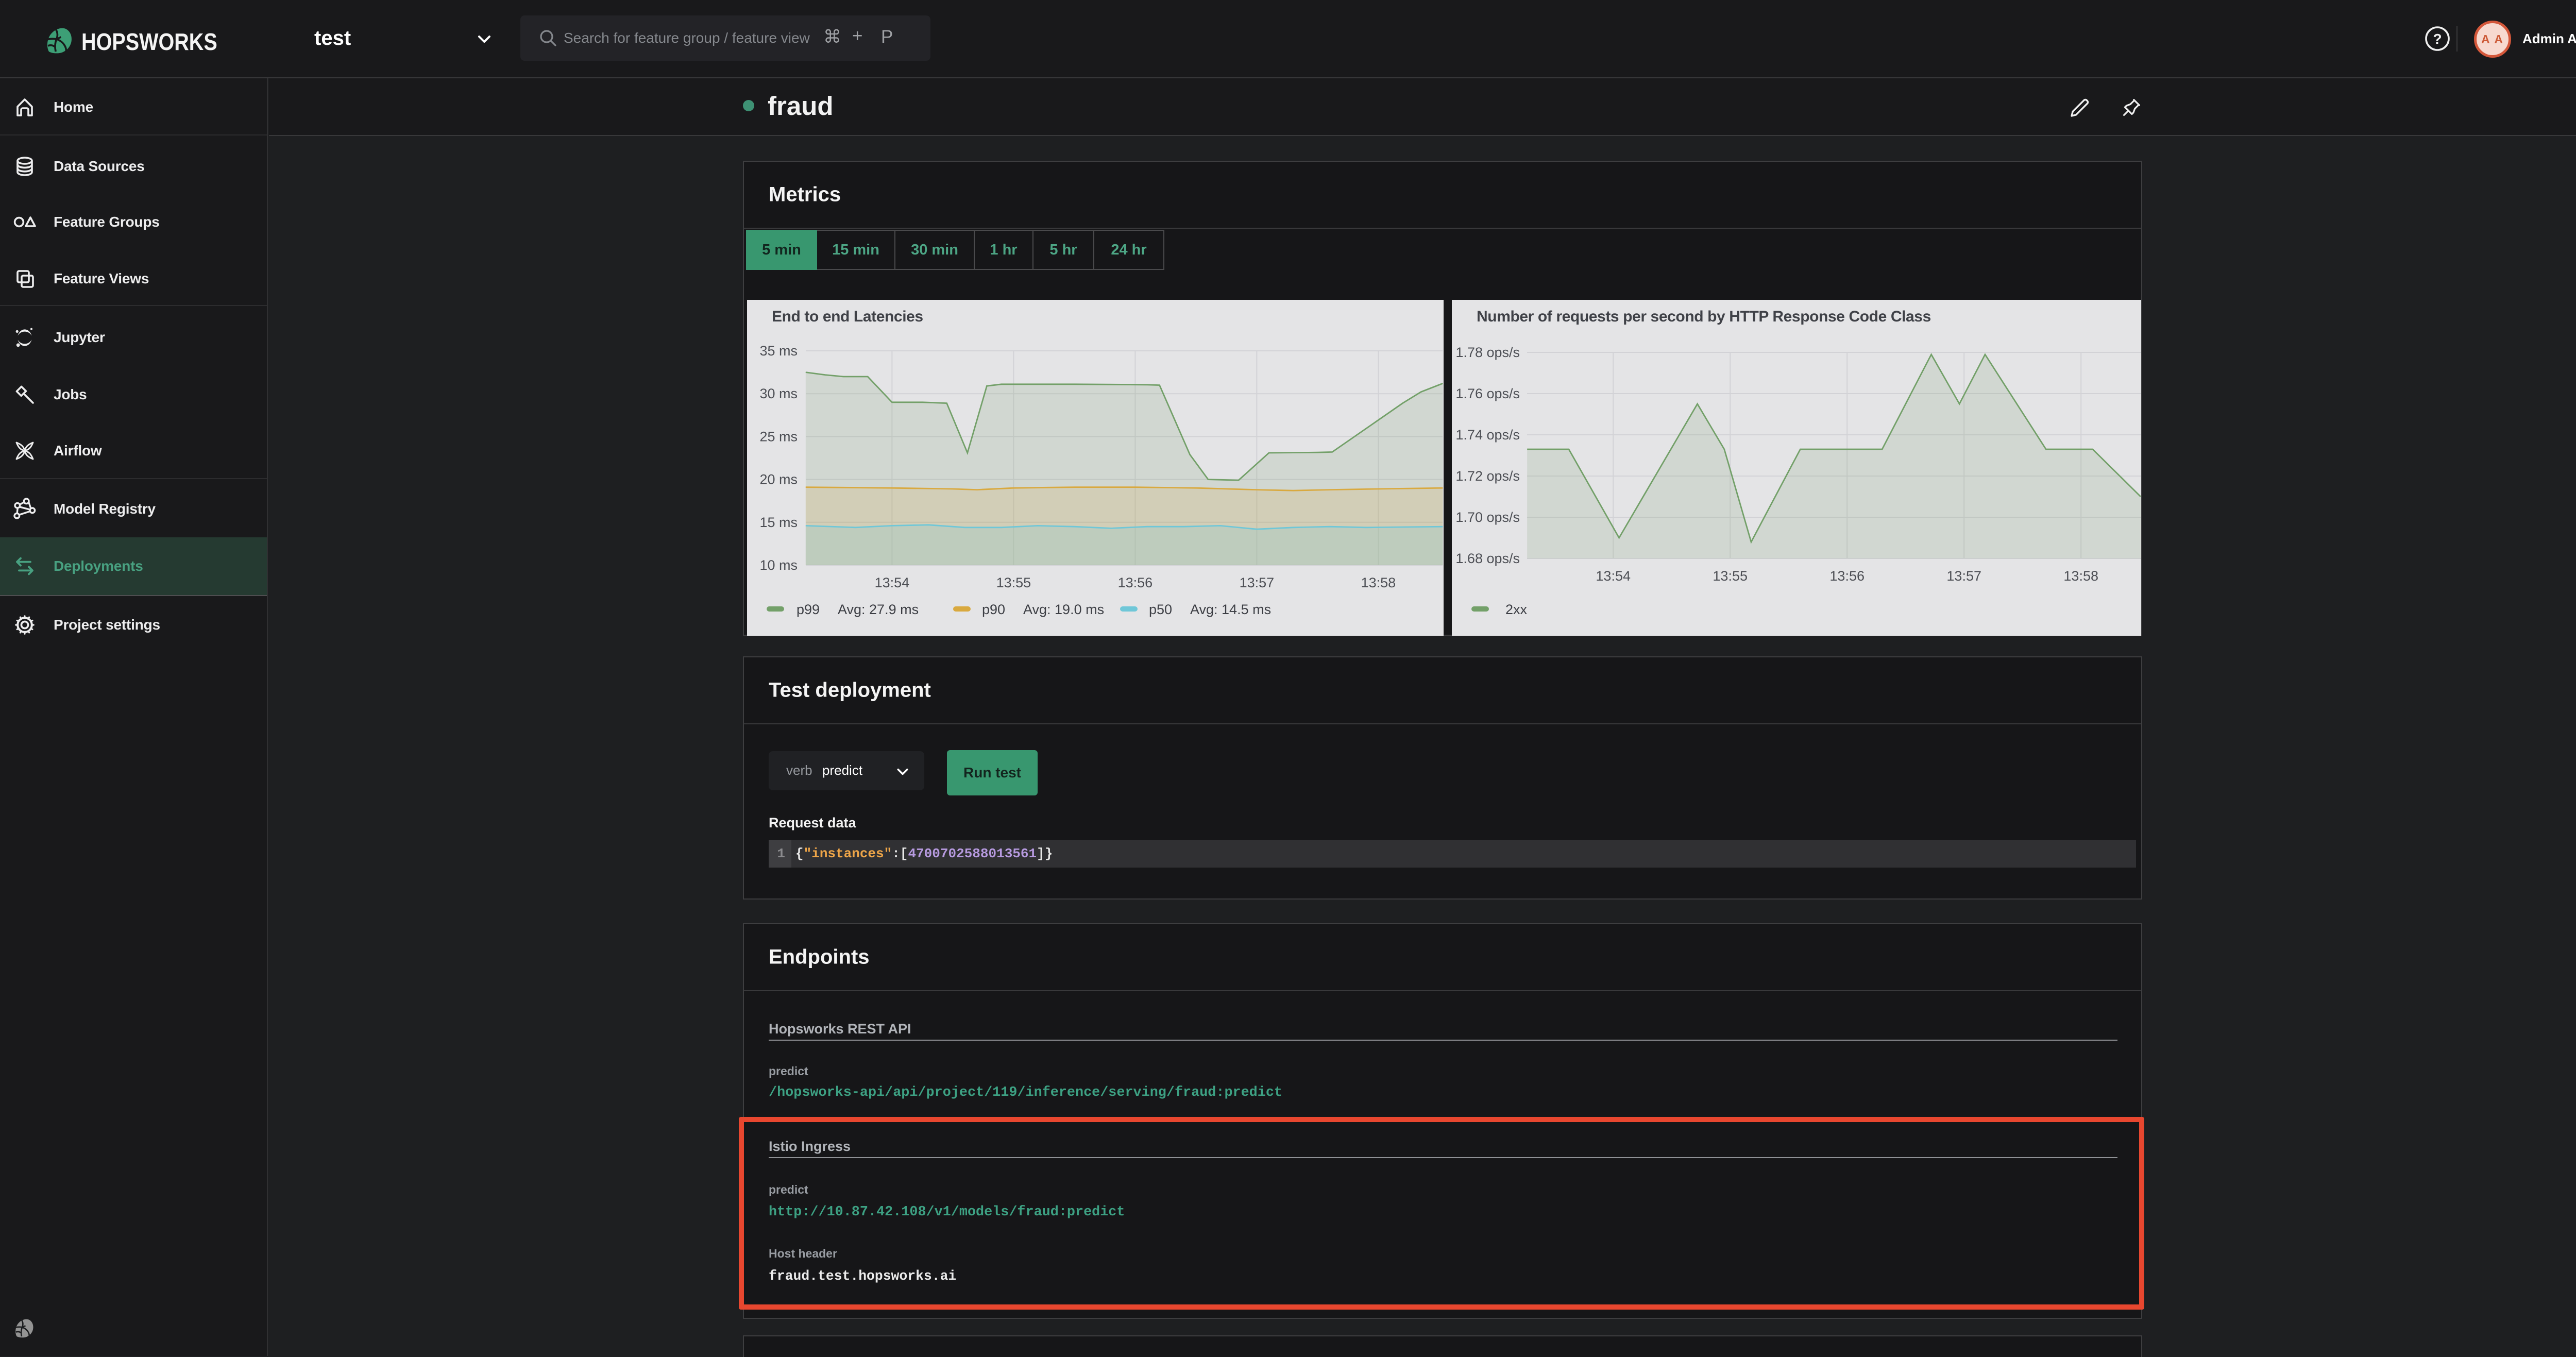 This screenshot has width=2576, height=1357. I want to click on svg-text: 25 ms, so click(778, 436).